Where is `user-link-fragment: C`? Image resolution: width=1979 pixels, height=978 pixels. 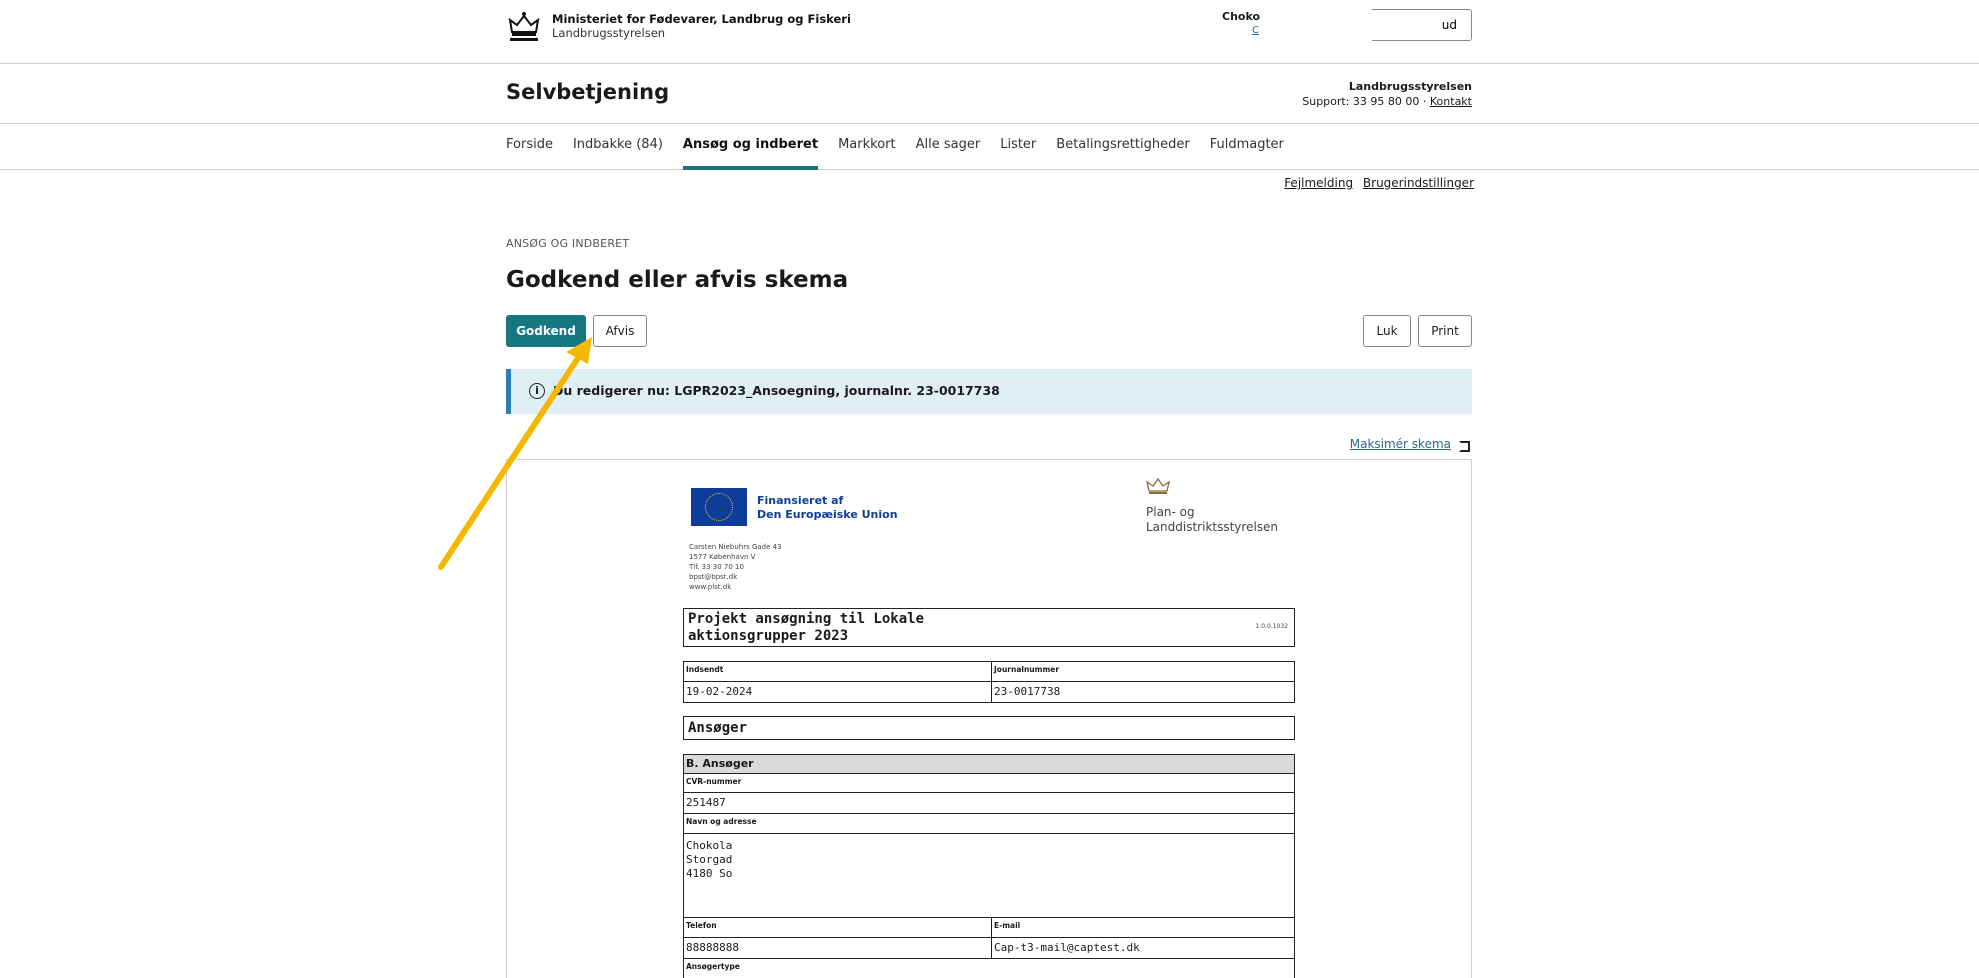 user-link-fragment: C is located at coordinates (1255, 30).